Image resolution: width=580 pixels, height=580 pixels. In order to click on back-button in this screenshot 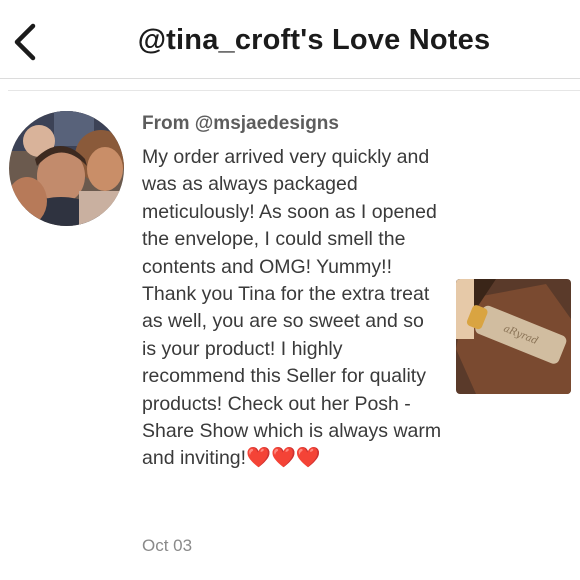, I will do `click(26, 42)`.